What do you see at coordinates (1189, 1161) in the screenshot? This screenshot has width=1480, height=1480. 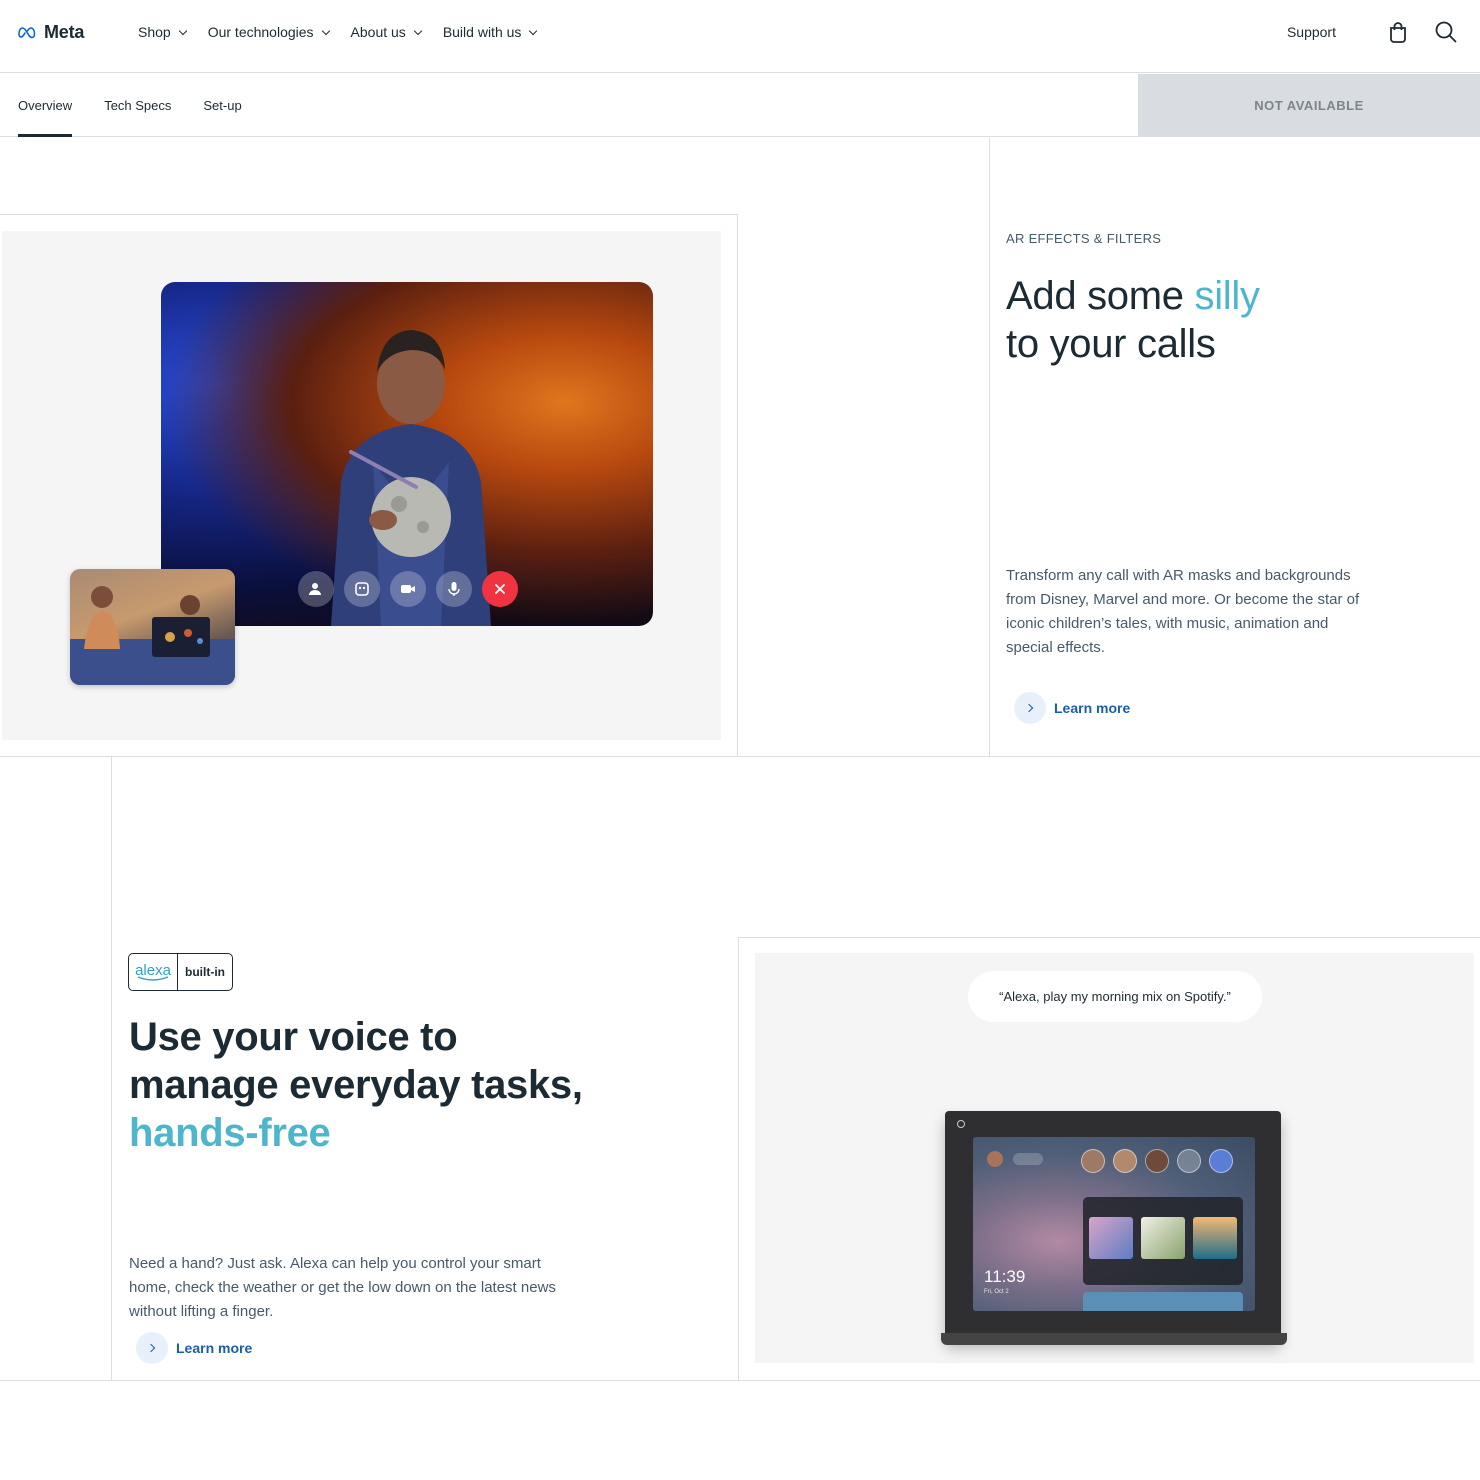 I see `add-contact-icon` at bounding box center [1189, 1161].